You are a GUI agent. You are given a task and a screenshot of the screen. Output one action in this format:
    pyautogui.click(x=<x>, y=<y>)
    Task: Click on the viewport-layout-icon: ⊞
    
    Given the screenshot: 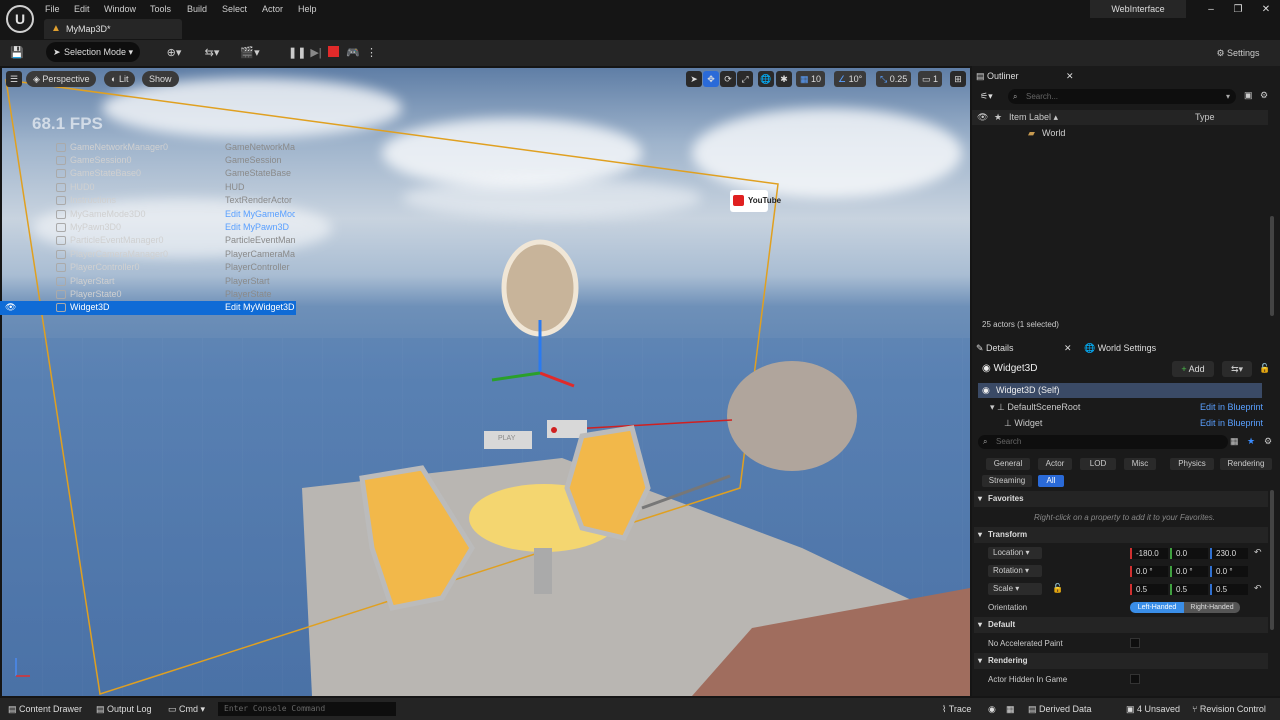 What is the action you would take?
    pyautogui.click(x=958, y=79)
    